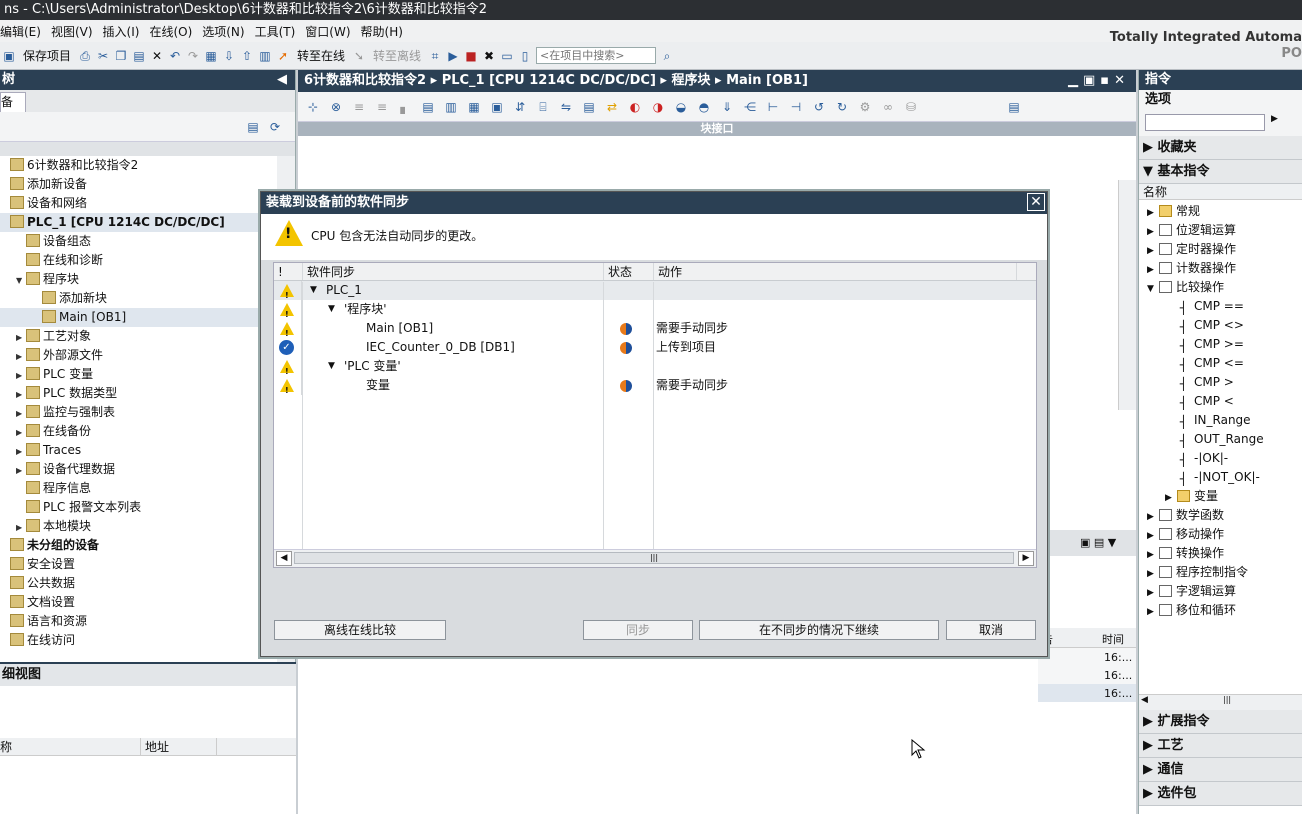 This screenshot has height=814, width=1302. I want to click on table-row: ! ▼ PLC_1, so click(655, 290).